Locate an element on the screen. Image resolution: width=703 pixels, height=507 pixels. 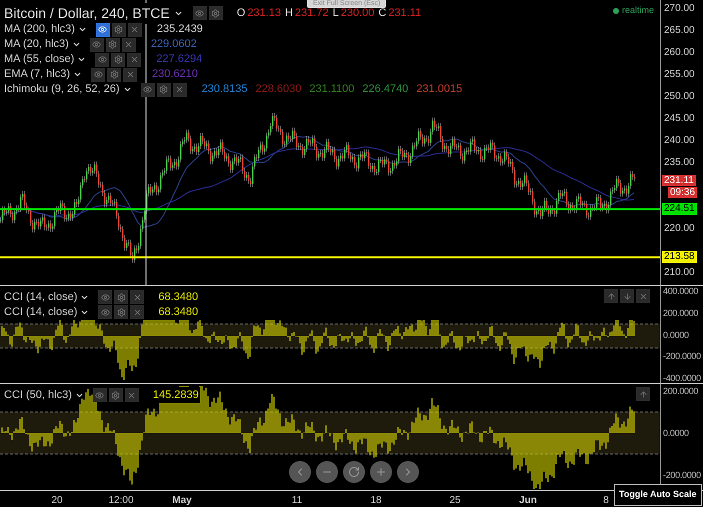
axis-label: 265.00 is located at coordinates (679, 31).